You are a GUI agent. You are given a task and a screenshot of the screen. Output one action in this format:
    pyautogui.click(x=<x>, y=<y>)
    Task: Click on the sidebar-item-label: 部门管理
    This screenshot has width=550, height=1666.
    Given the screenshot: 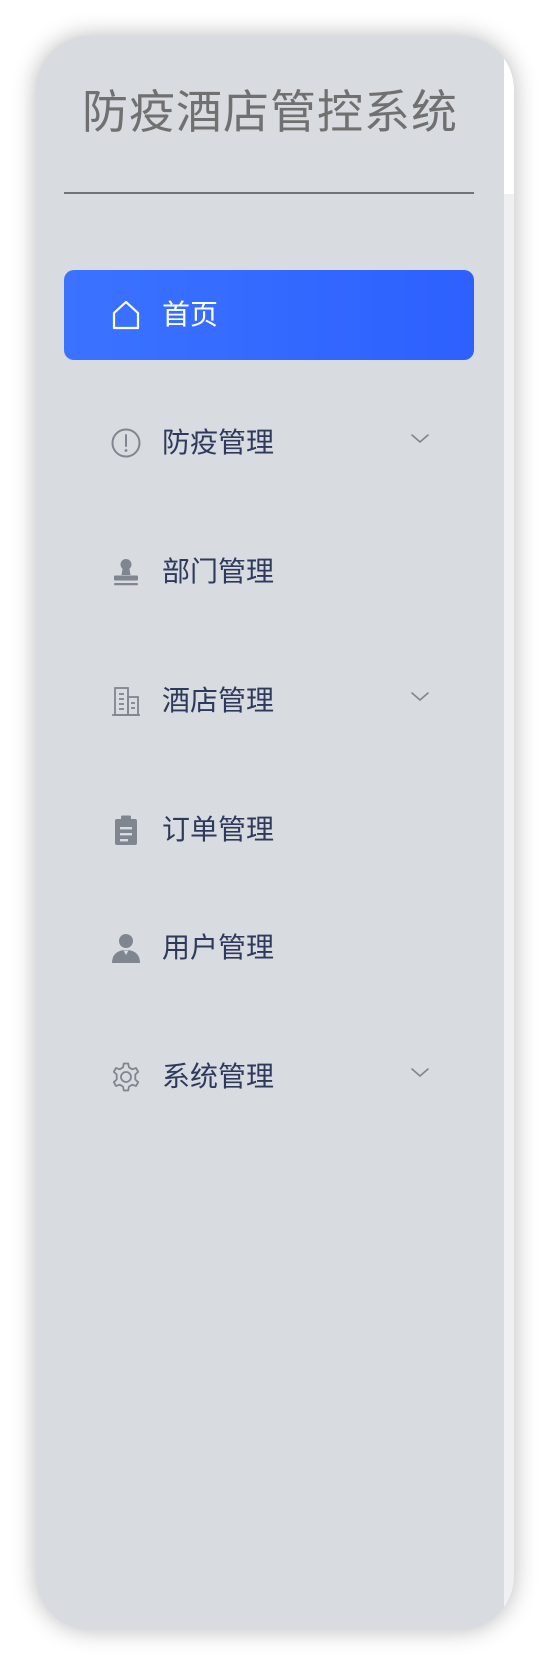 What is the action you would take?
    pyautogui.click(x=218, y=571)
    